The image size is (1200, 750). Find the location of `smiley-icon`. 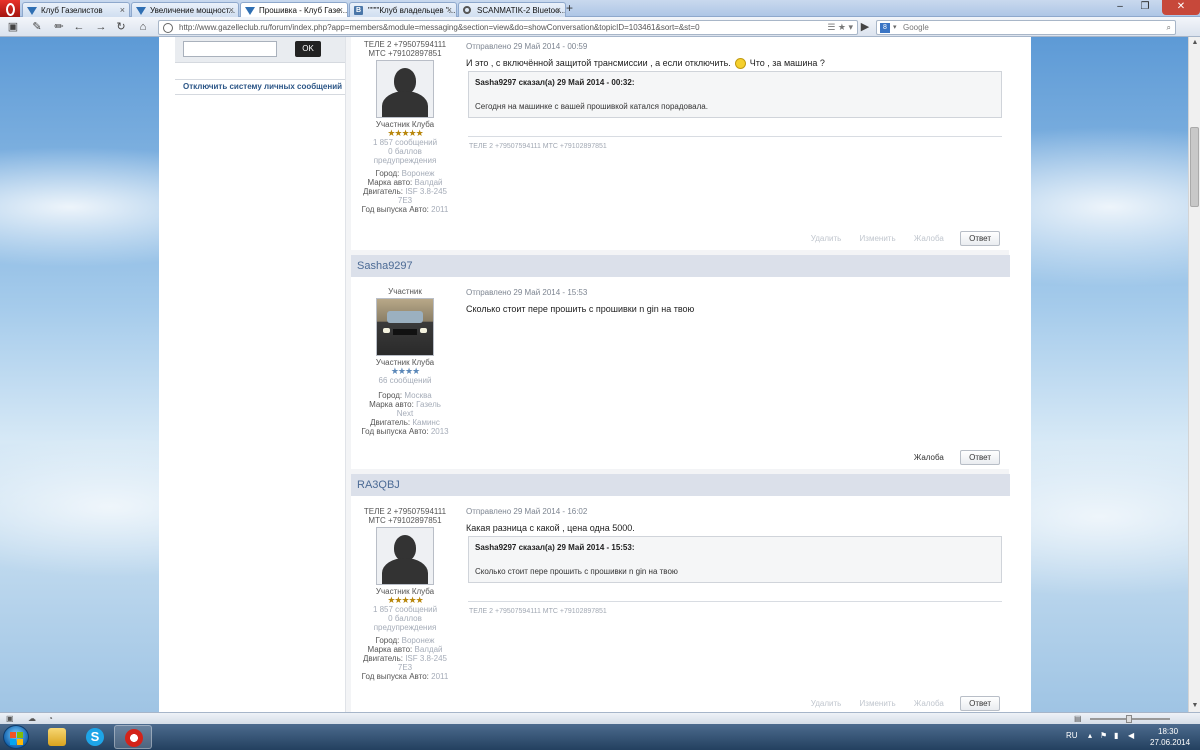

smiley-icon is located at coordinates (740, 64).